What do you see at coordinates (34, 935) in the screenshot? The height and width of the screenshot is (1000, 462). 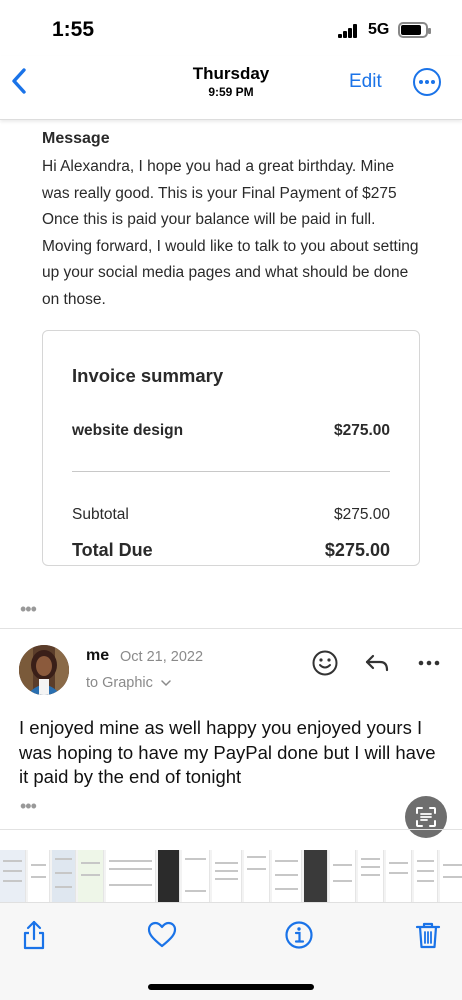 I see `share-icon` at bounding box center [34, 935].